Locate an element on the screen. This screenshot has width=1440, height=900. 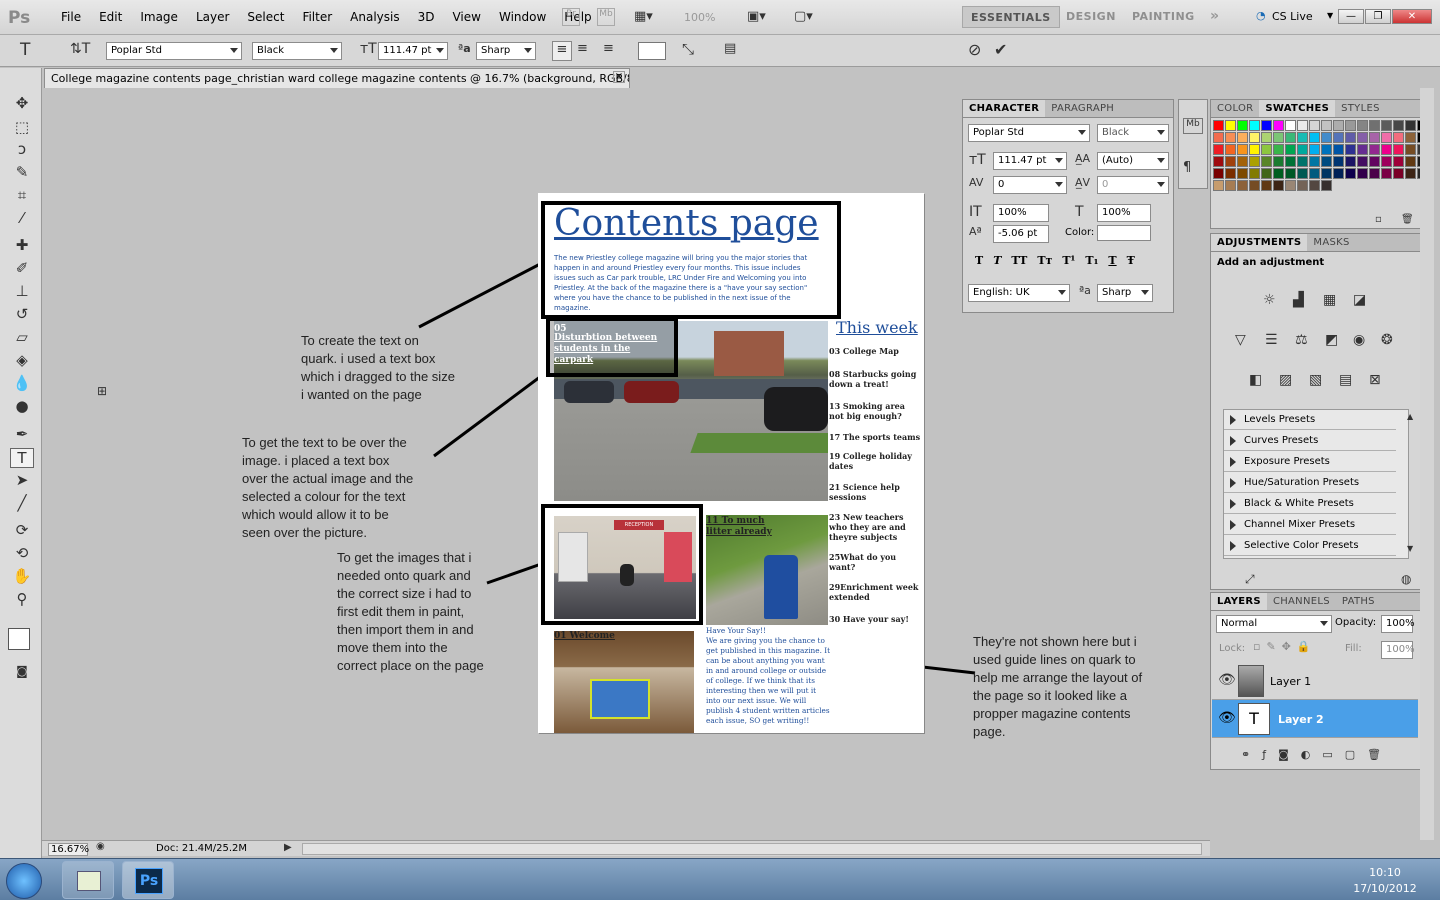
marquee-tool-icon: ⬚ is located at coordinates (22, 128).